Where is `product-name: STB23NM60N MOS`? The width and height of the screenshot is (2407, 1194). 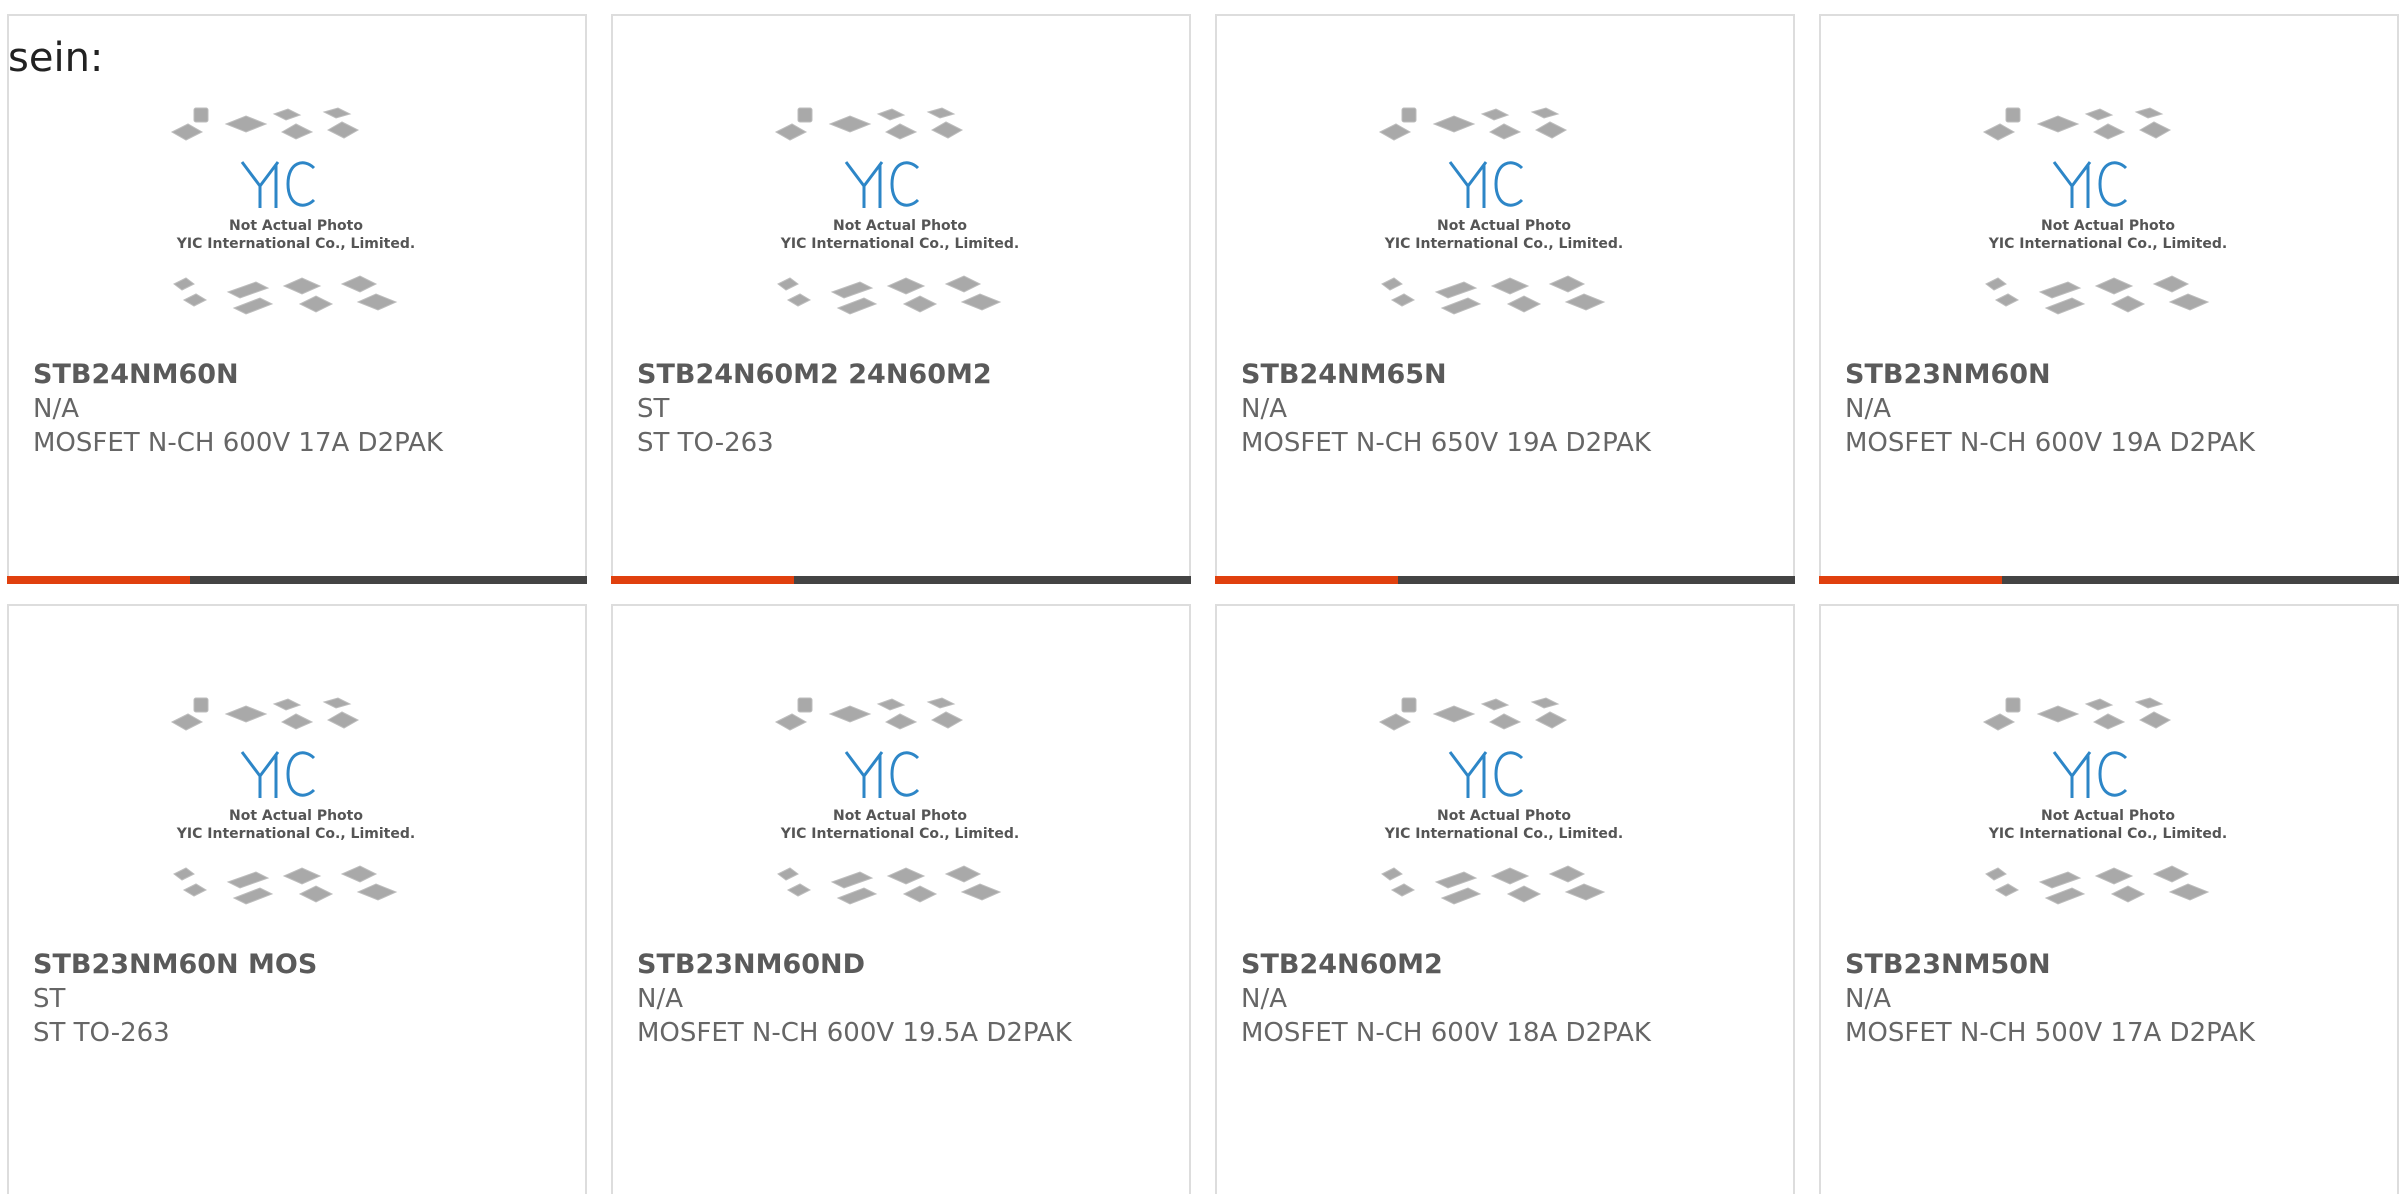 product-name: STB23NM60N MOS is located at coordinates (304, 965).